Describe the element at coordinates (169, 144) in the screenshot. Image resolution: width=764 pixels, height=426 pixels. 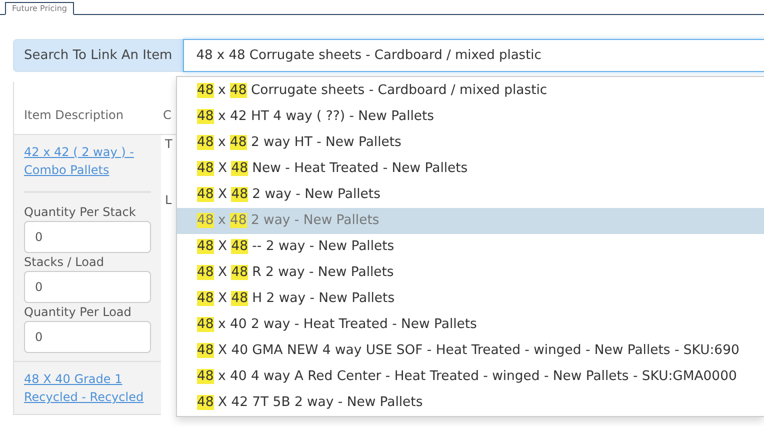
I see `field-label: T` at that location.